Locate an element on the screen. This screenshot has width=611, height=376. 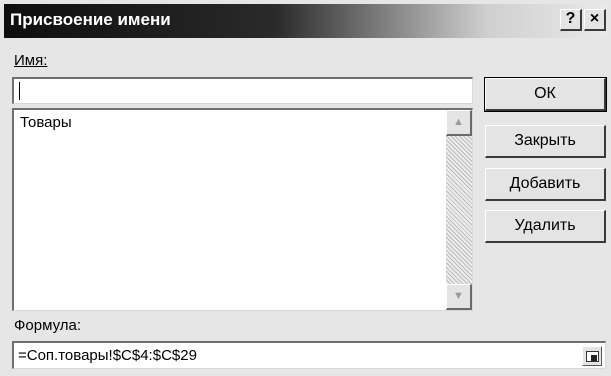
triangle-down-icon: ▼ is located at coordinates (458, 296).